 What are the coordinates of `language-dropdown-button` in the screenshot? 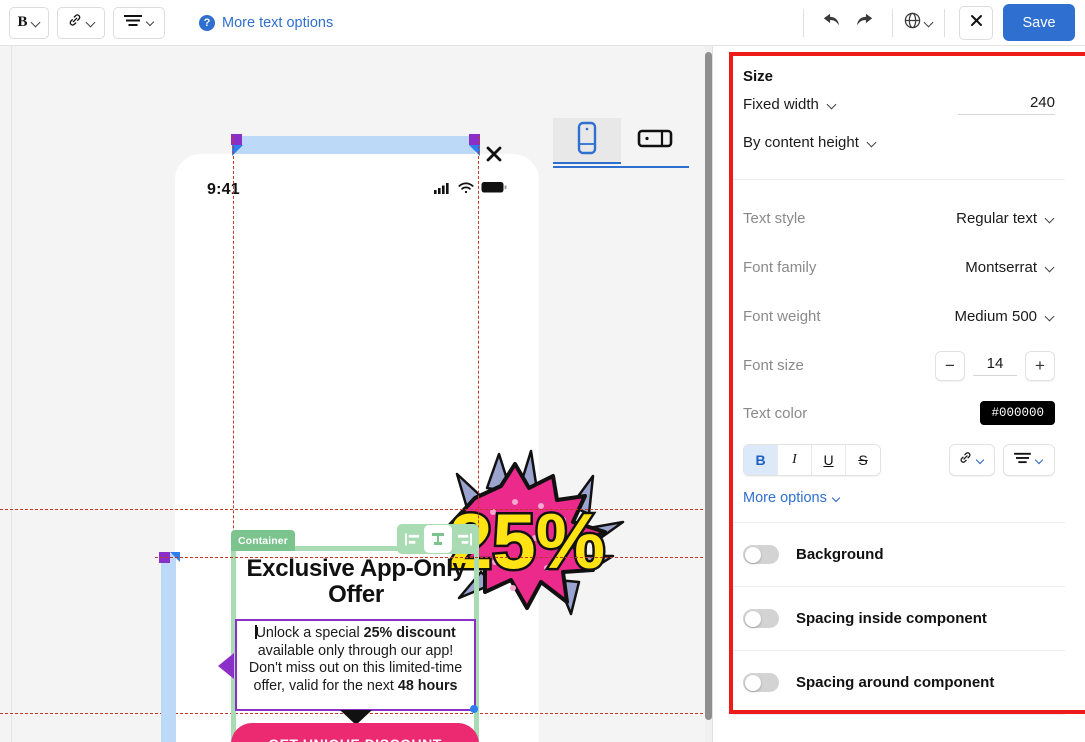 It's located at (918, 23).